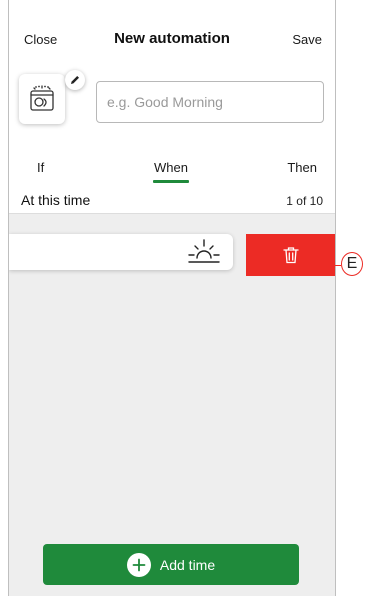 The width and height of the screenshot is (366, 596). I want to click on callout-label: E, so click(352, 263).